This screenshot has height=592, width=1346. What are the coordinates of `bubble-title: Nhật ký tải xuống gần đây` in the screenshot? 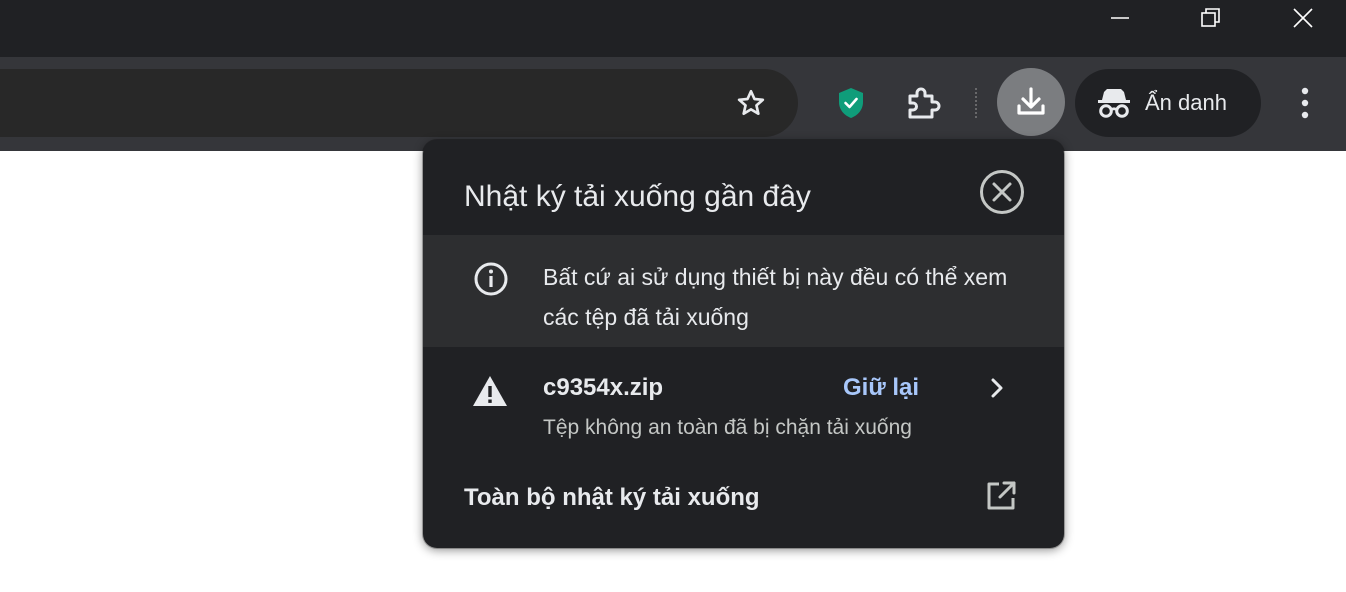 It's located at (637, 196).